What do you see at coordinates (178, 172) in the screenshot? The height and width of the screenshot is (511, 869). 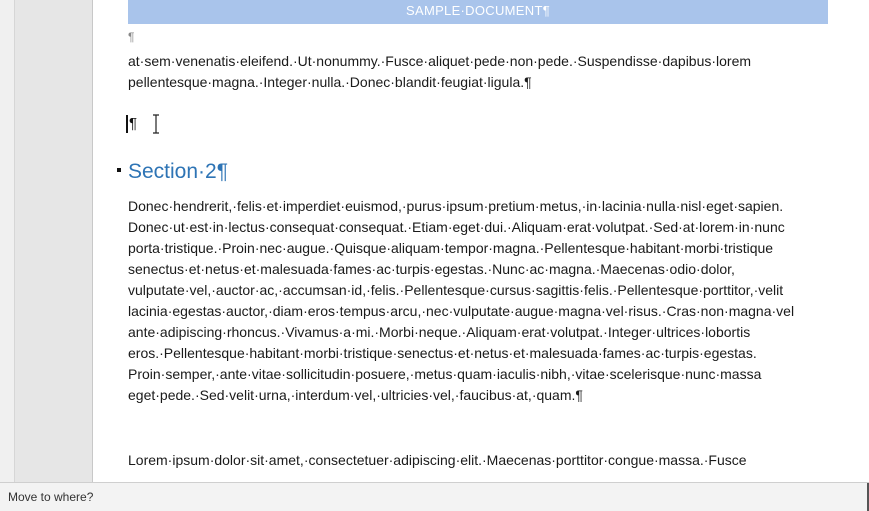 I see `section-2-heading: Section·2¶` at bounding box center [178, 172].